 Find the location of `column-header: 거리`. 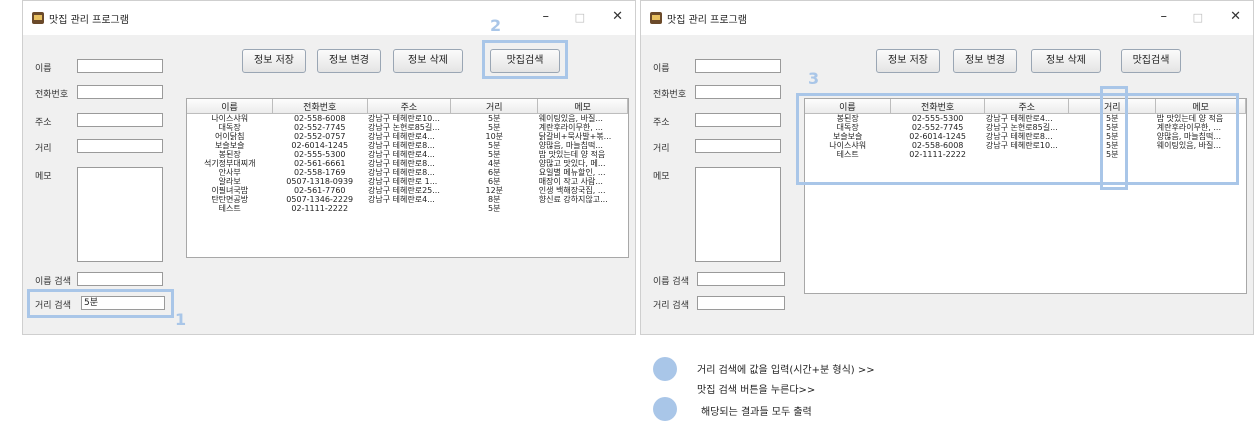

column-header: 거리 is located at coordinates (494, 106).